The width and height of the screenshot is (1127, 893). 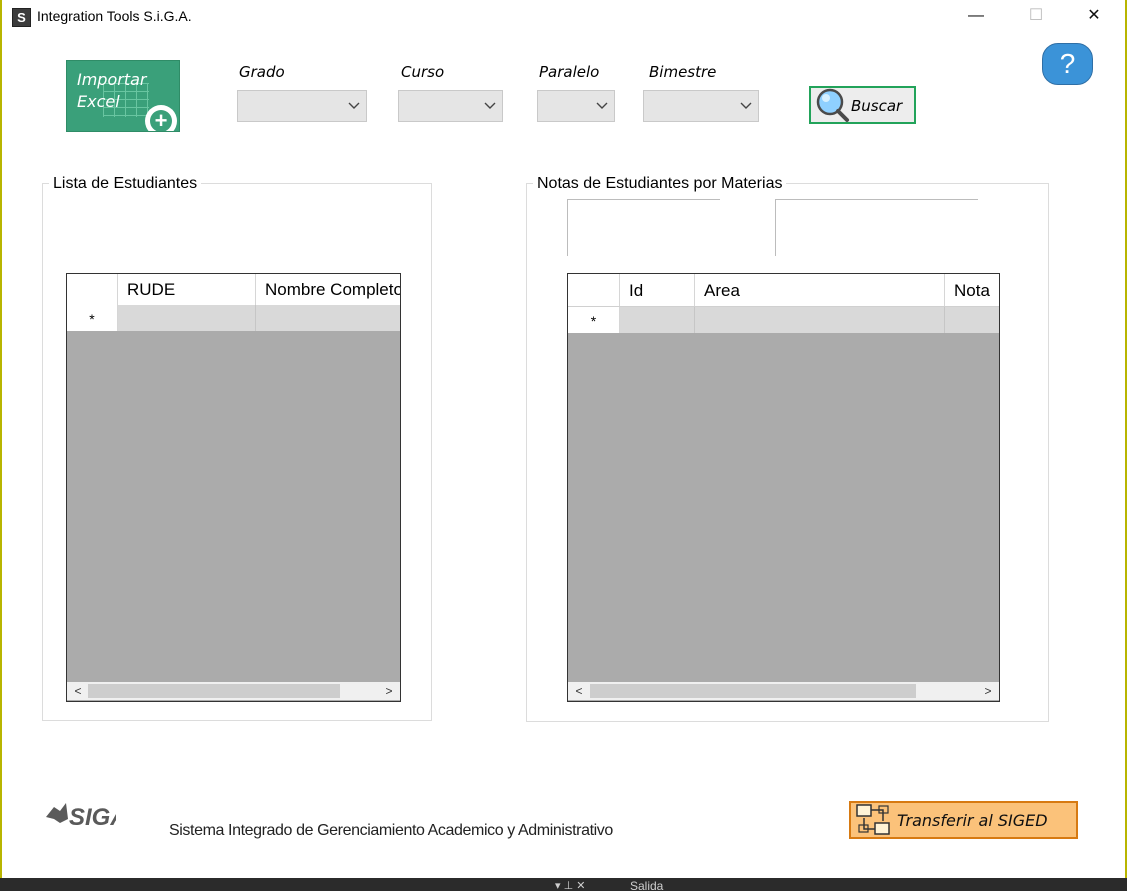 What do you see at coordinates (832, 105) in the screenshot?
I see `magnifier-icon` at bounding box center [832, 105].